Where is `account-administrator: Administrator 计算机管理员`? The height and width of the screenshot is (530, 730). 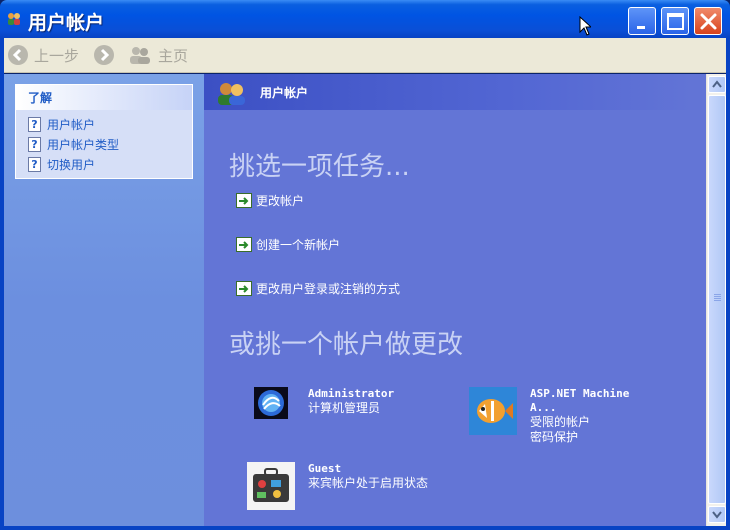
account-administrator: Administrator 计算机管理员 is located at coordinates (351, 401).